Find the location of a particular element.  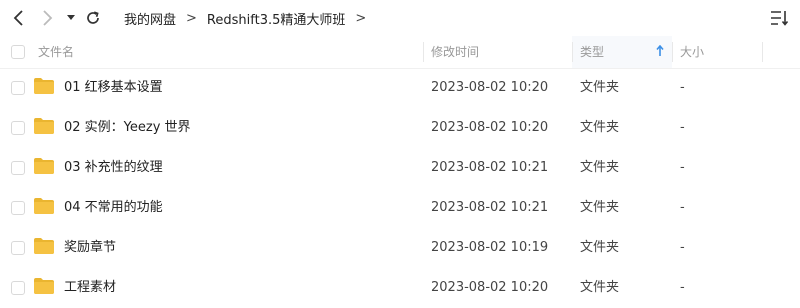

caret-down-icon is located at coordinates (71, 17).